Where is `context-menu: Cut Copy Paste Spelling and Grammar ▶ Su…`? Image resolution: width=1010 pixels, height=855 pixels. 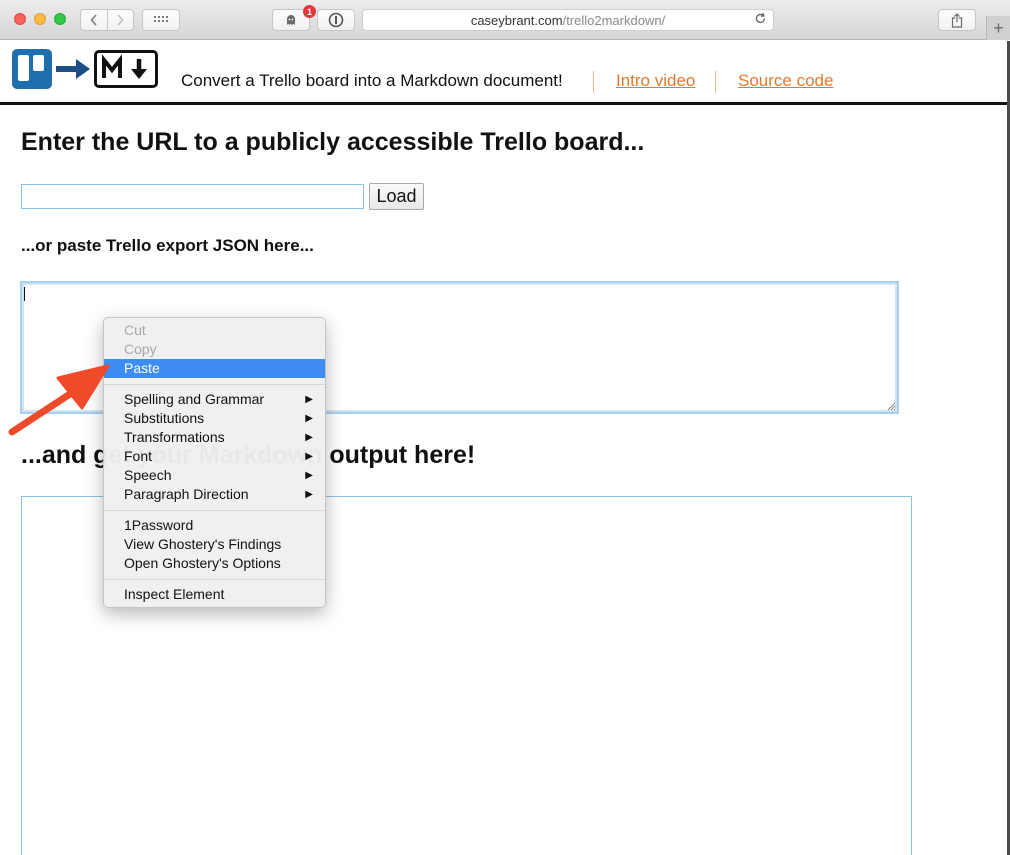 context-menu: Cut Copy Paste Spelling and Grammar ▶ Su… is located at coordinates (214, 462).